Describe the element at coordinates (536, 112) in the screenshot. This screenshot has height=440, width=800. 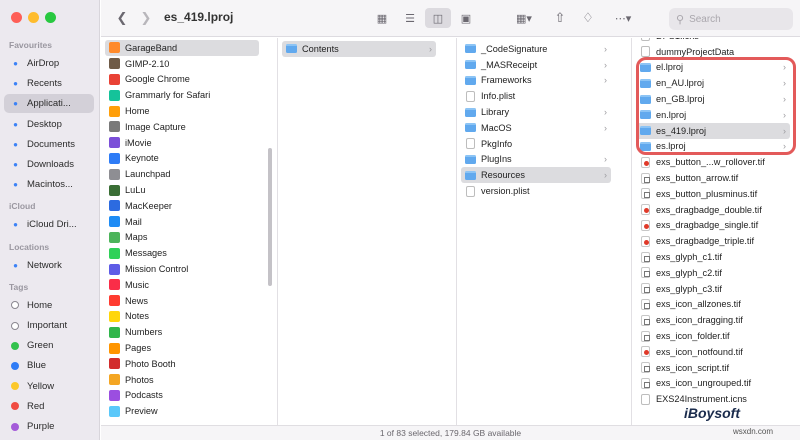
I see `list-item: Library ›` at that location.